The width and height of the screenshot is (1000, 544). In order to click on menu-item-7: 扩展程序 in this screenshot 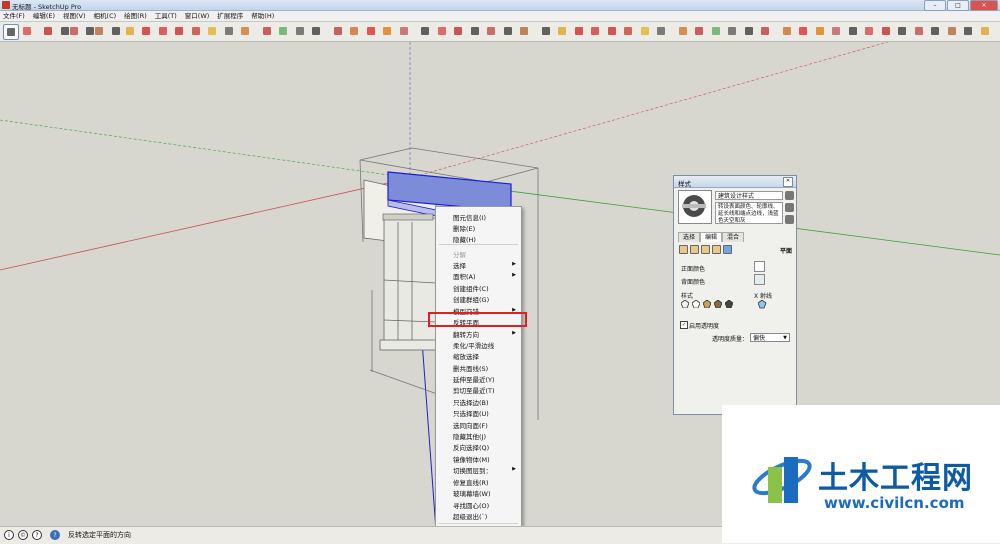, I will do `click(230, 16)`.